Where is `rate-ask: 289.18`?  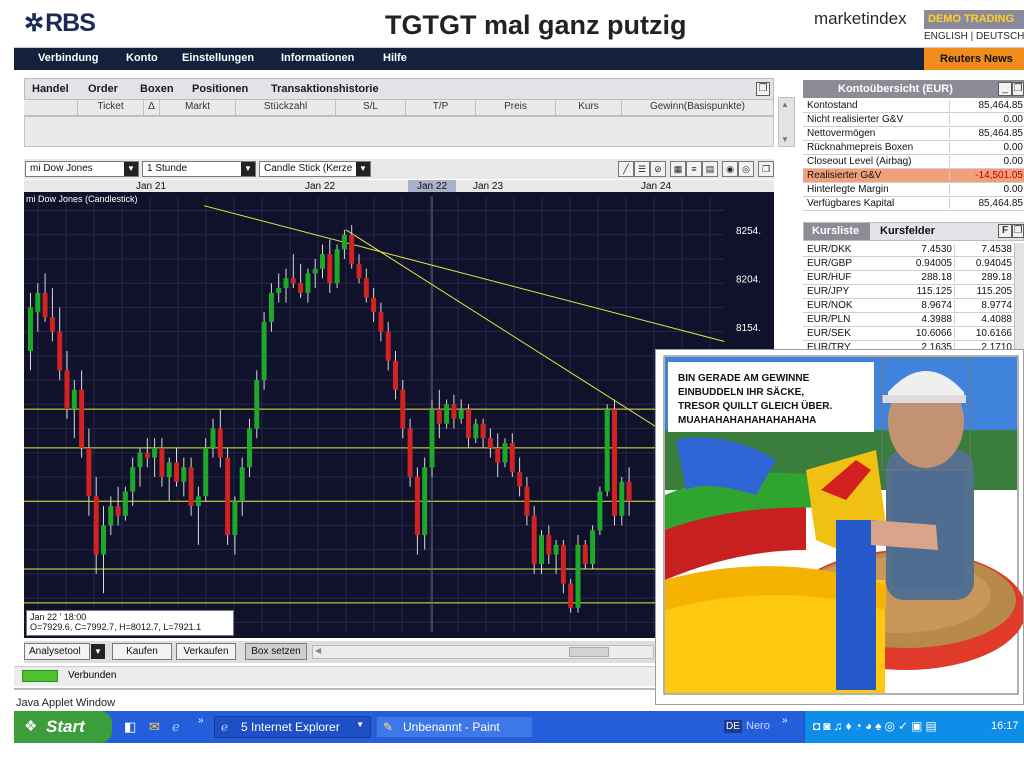 rate-ask: 289.18 is located at coordinates (984, 277).